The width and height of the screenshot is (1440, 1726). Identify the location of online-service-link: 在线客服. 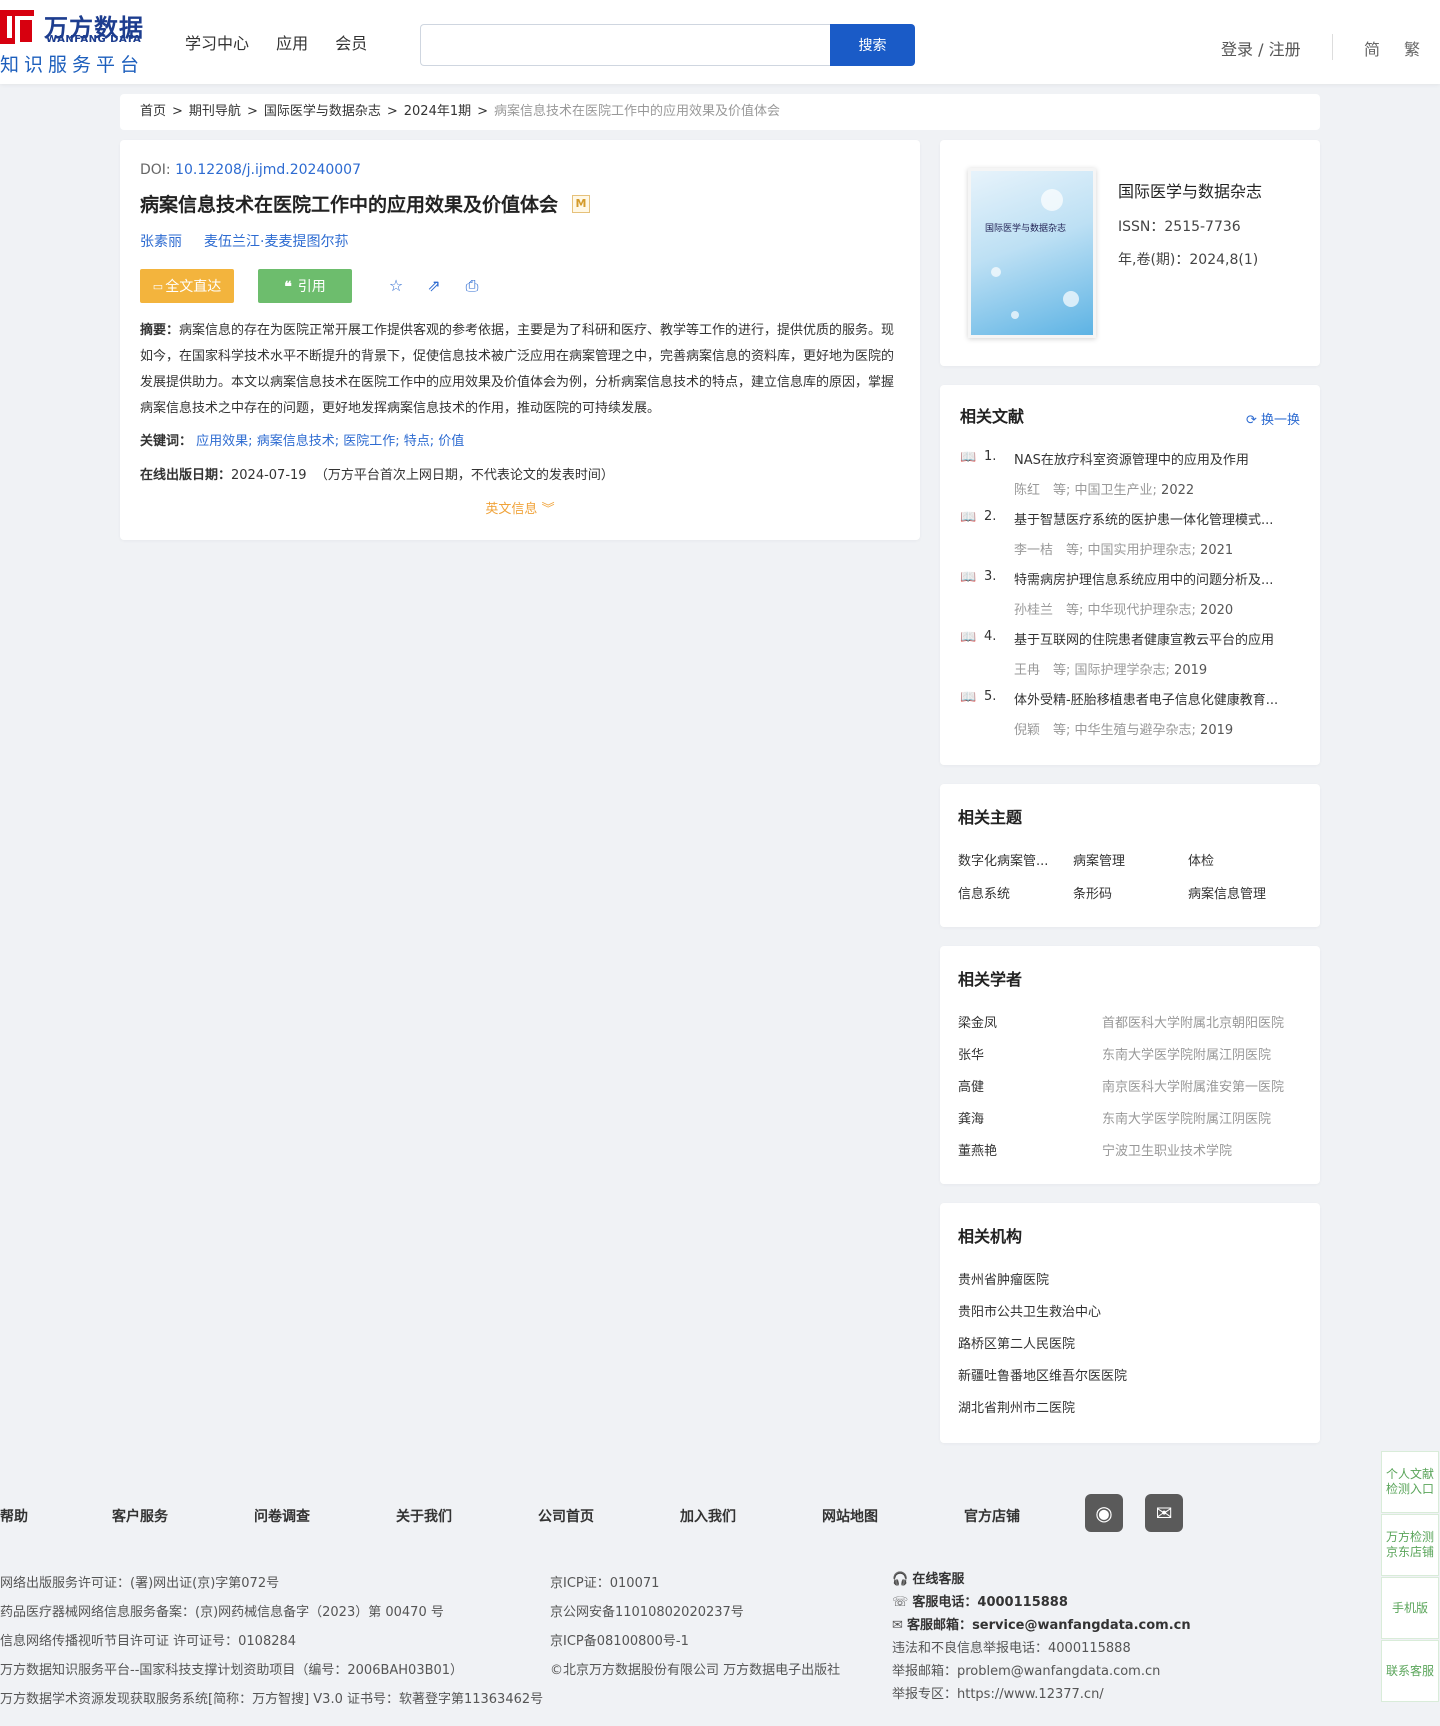
(938, 1579).